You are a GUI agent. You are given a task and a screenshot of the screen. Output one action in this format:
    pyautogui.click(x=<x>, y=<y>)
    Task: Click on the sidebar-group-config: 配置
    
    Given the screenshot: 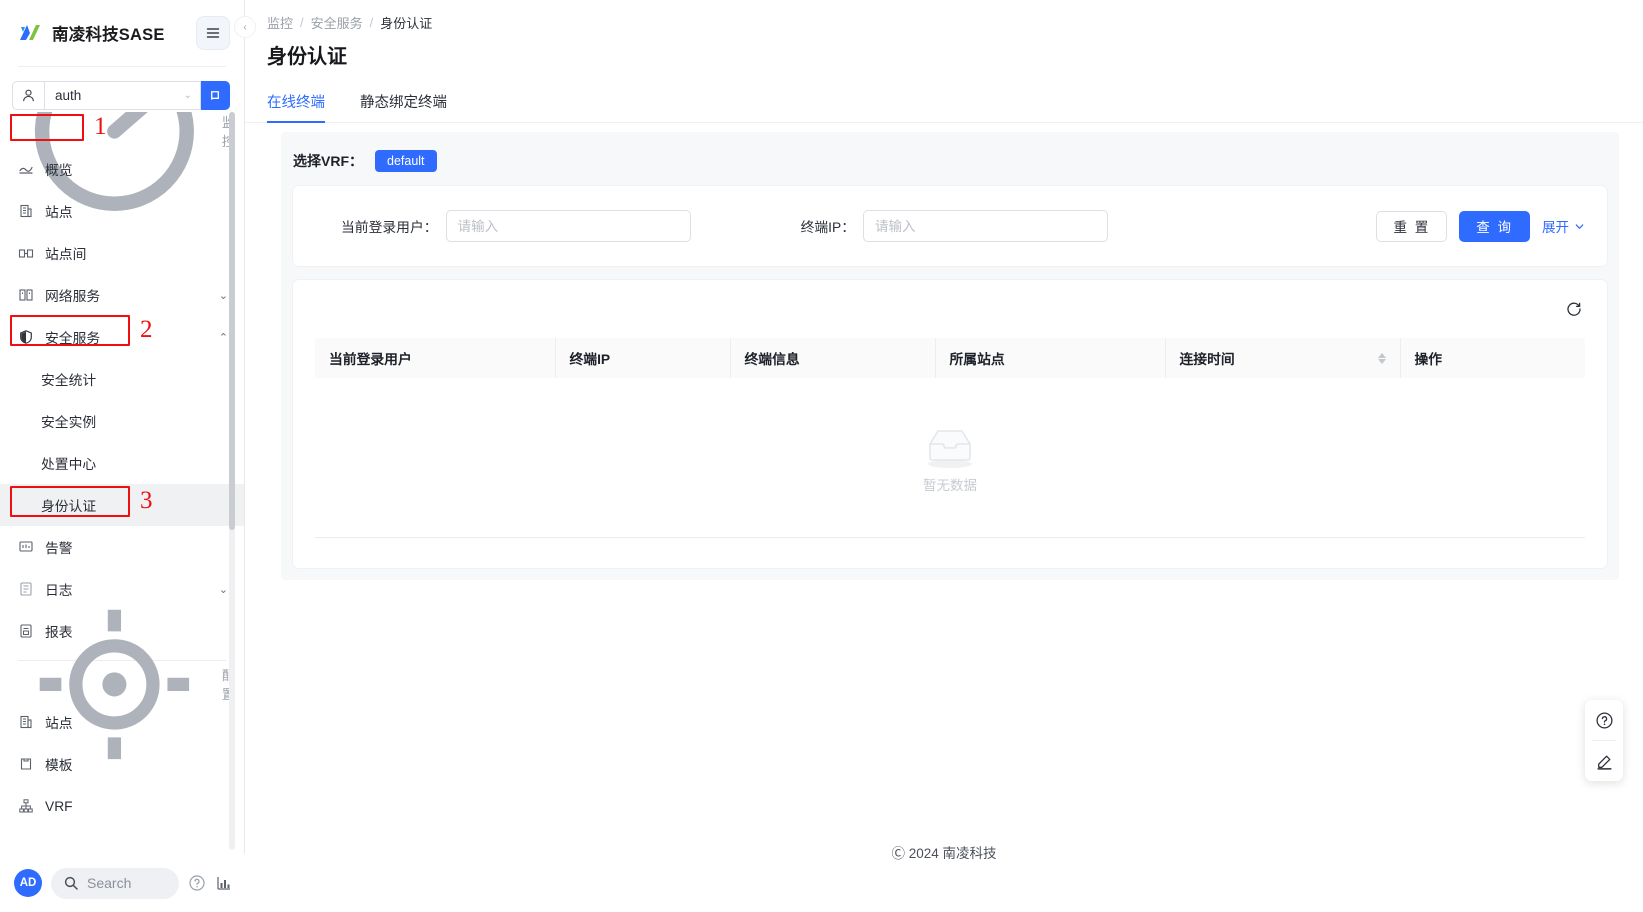 What is the action you would take?
    pyautogui.click(x=122, y=684)
    